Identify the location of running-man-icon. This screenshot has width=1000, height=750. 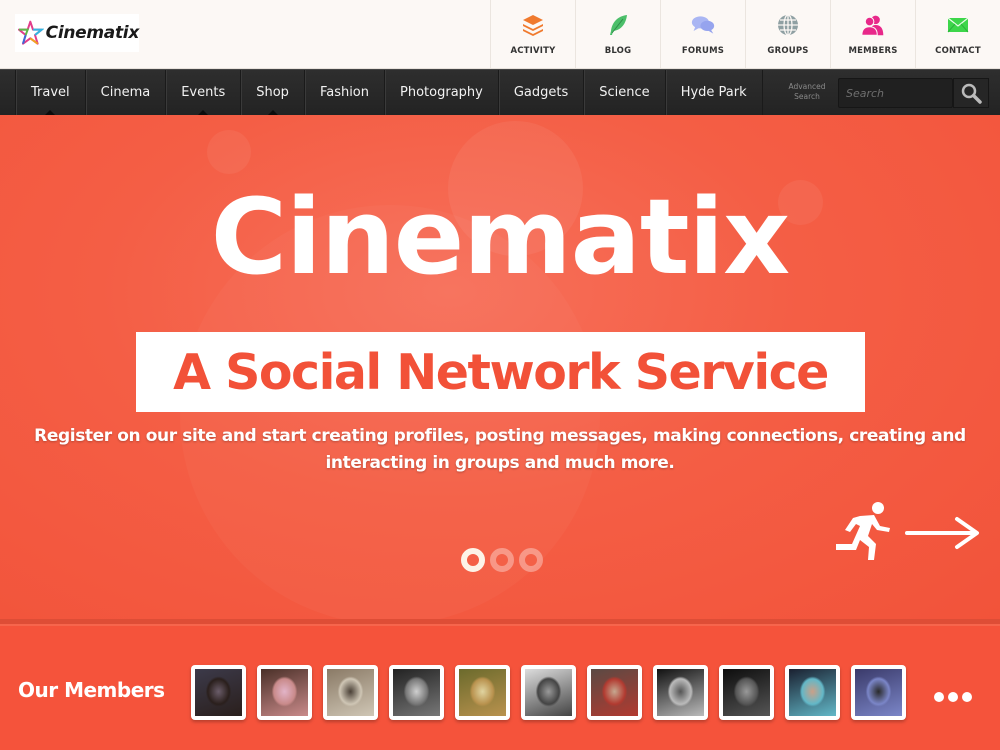
(865, 531).